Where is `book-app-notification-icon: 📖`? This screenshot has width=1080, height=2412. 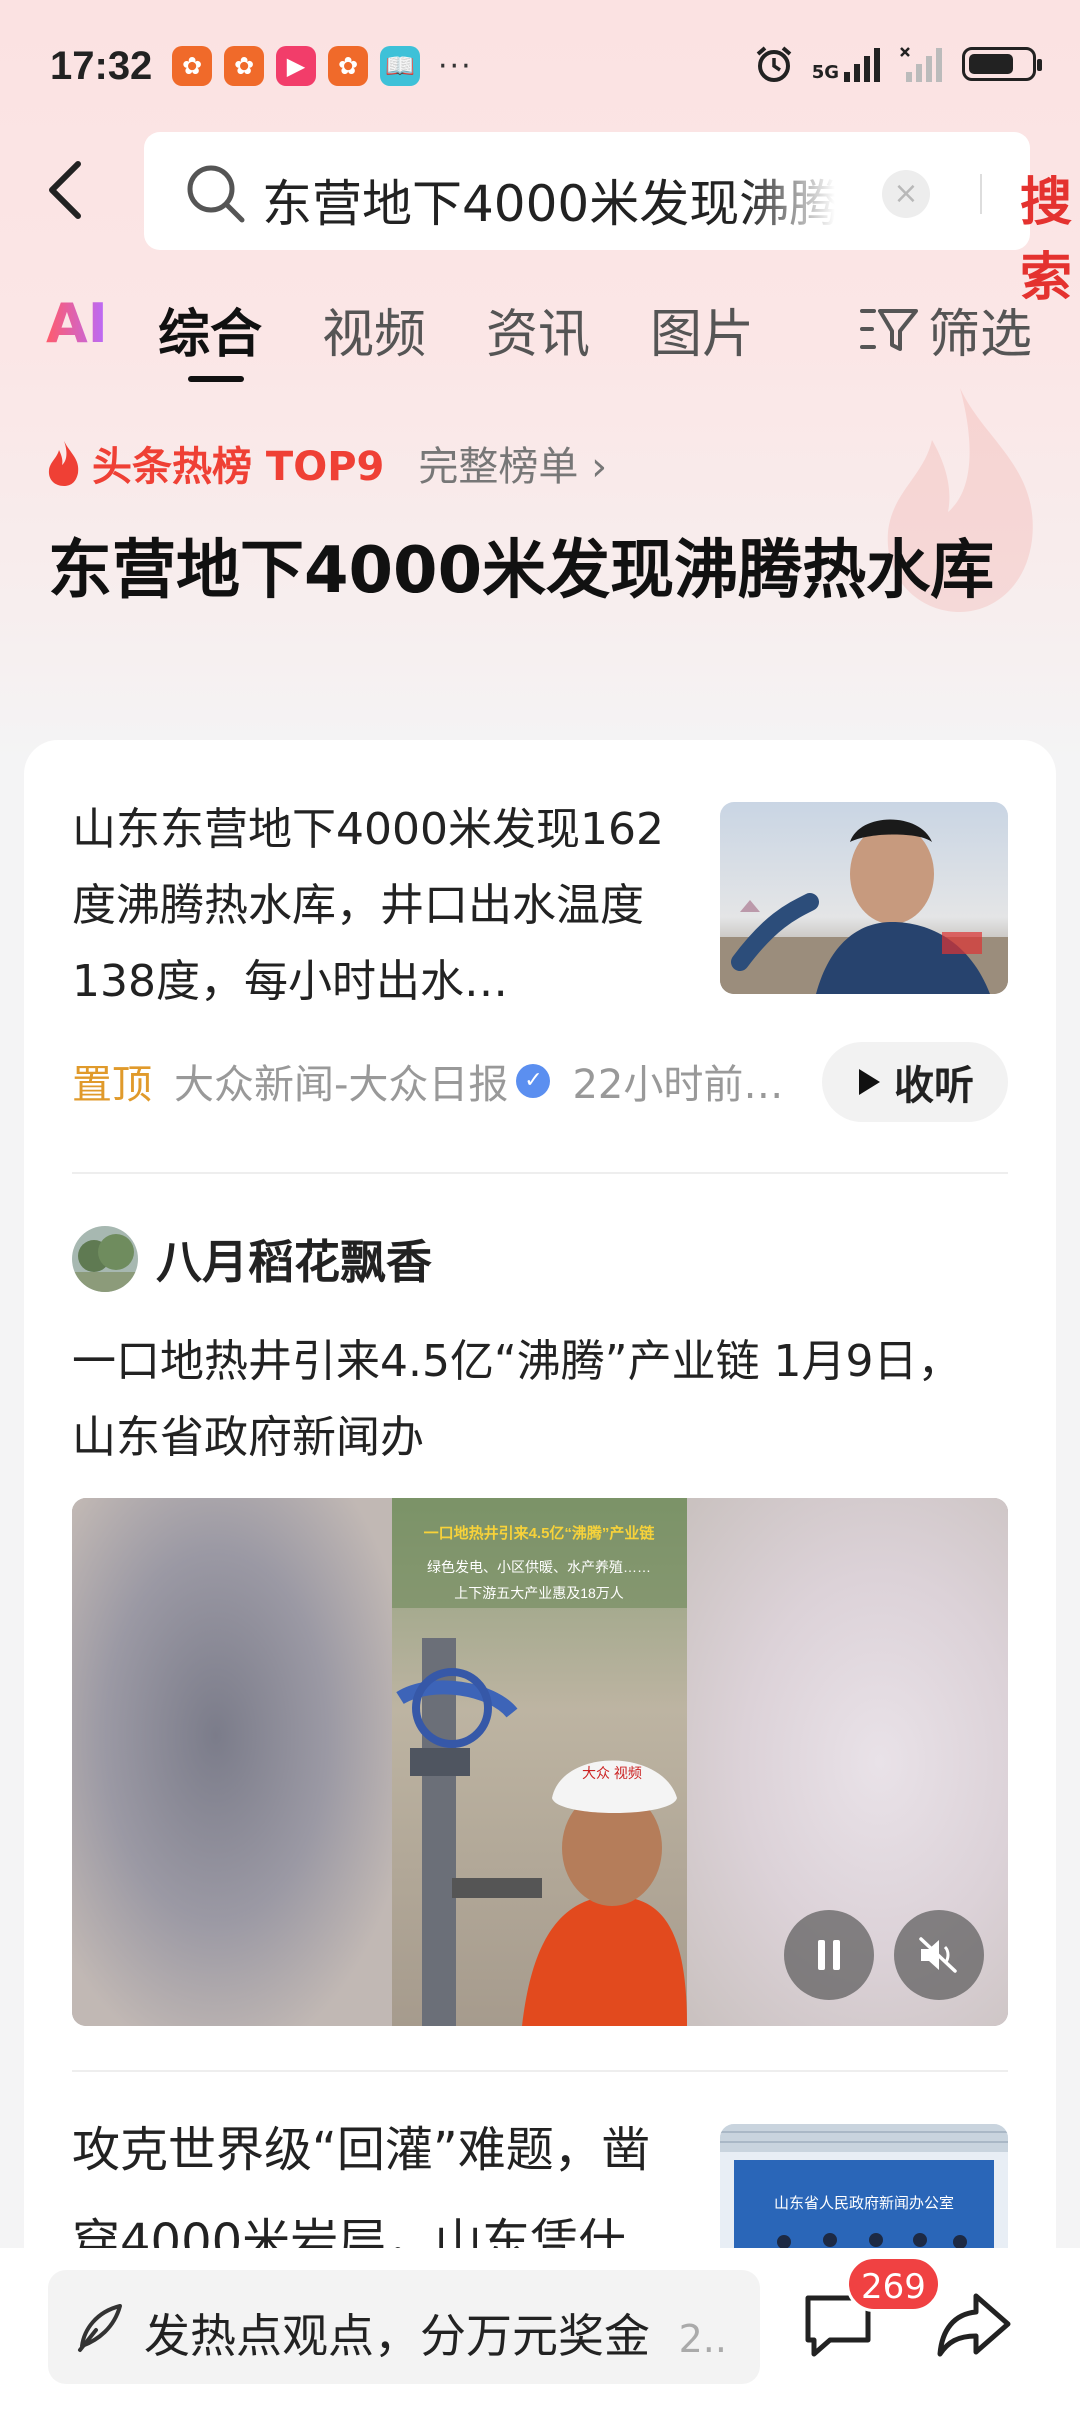
book-app-notification-icon: 📖 is located at coordinates (400, 66).